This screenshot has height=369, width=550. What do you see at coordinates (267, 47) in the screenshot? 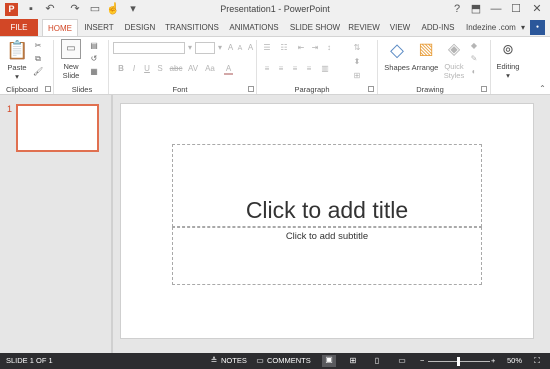
I see `bullets-icon: ☰` at bounding box center [267, 47].